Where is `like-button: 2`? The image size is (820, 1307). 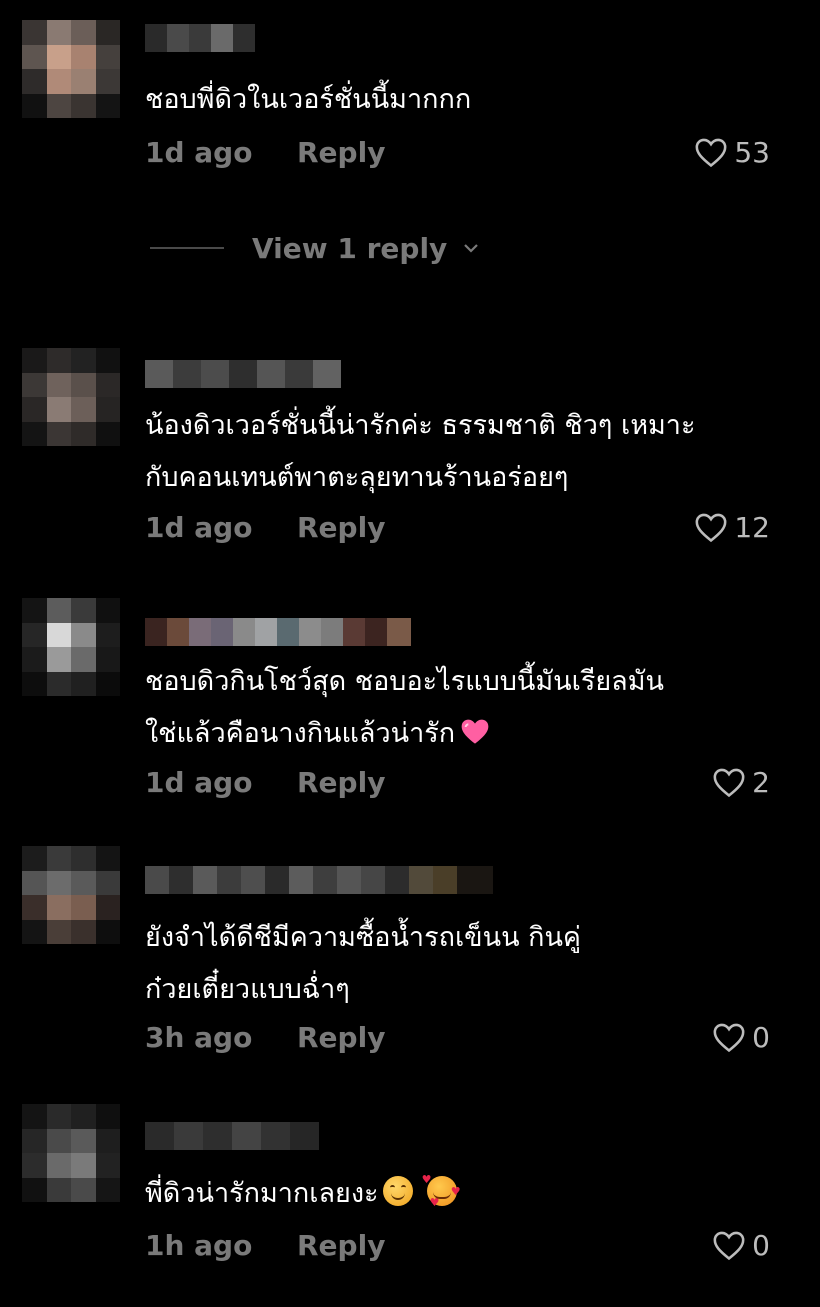 like-button: 2 is located at coordinates (715, 782).